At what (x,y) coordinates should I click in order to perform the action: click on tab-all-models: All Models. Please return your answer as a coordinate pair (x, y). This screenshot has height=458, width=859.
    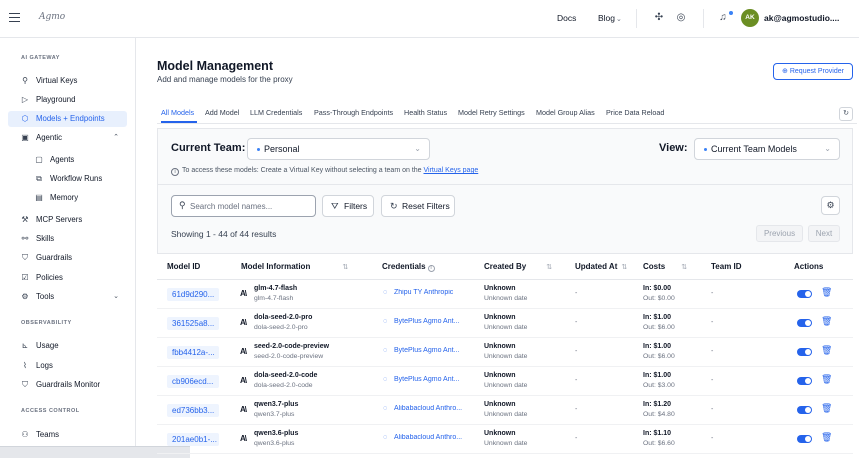
    Looking at the image, I should click on (177, 112).